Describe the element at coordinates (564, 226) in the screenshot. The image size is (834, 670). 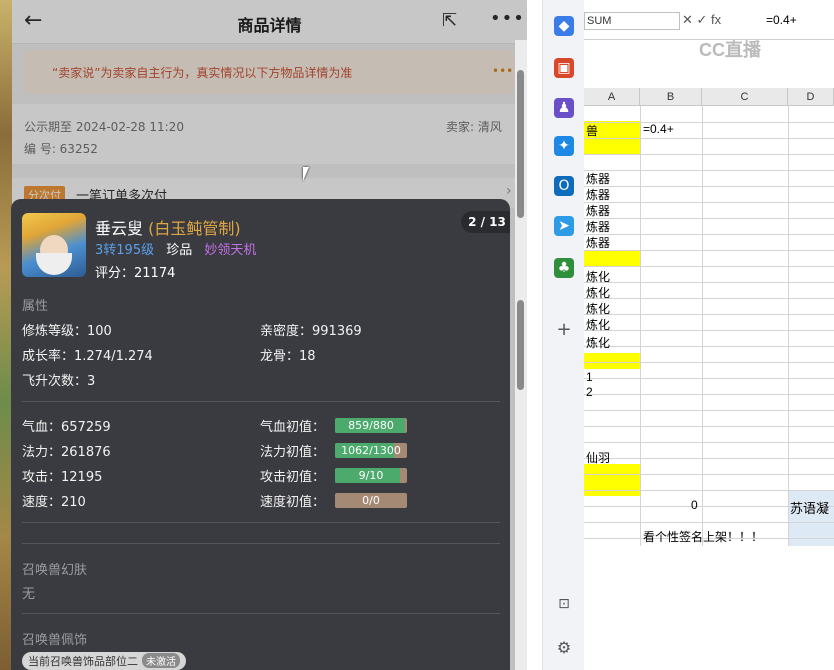
I see `send-icon: ➤` at that location.